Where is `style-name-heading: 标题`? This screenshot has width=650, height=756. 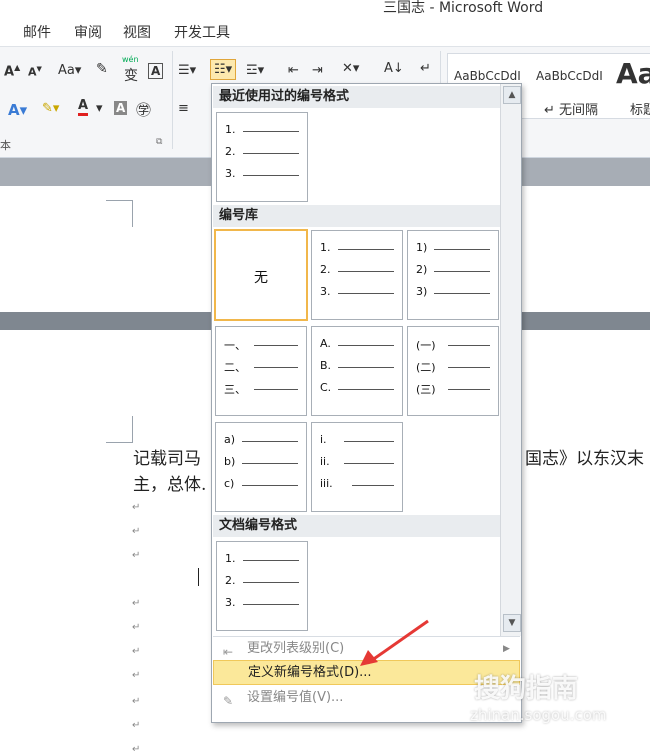 style-name-heading: 标题 is located at coordinates (640, 108).